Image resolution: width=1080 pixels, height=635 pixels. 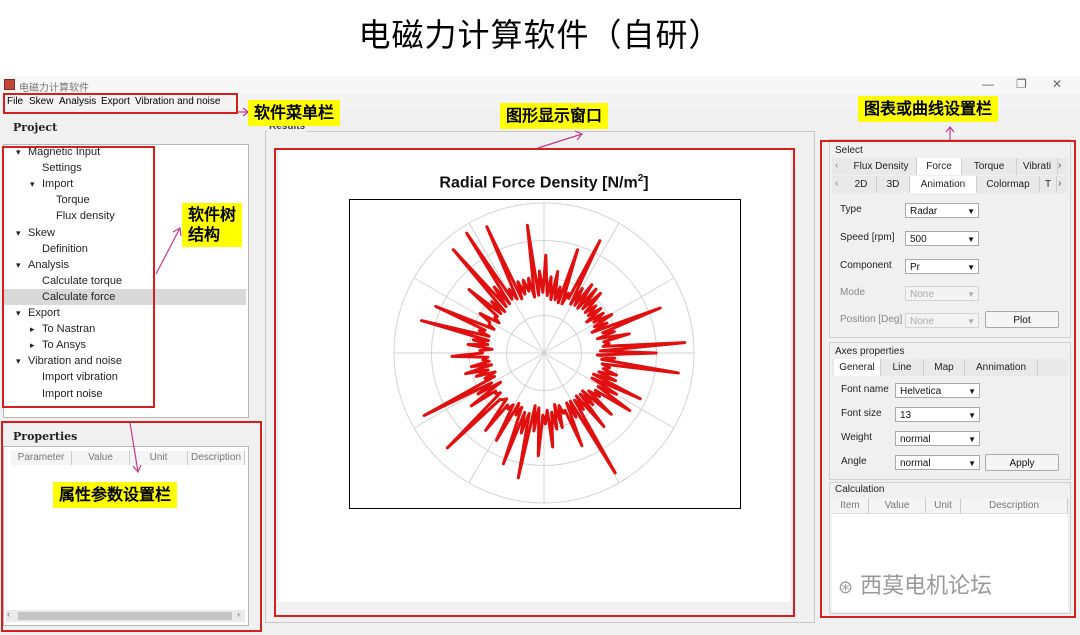 I want to click on callout-tree-line2: 结构, so click(x=204, y=234).